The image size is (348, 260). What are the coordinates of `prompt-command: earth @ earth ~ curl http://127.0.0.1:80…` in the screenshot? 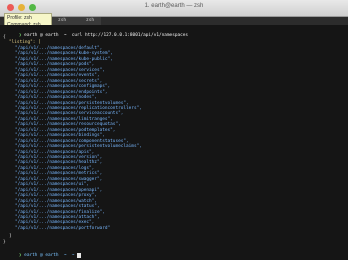 It's located at (106, 35).